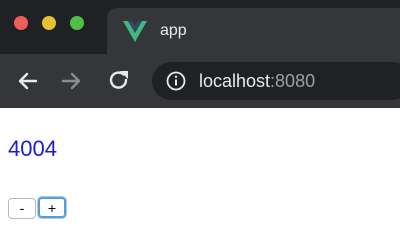 The image size is (400, 251). Describe the element at coordinates (253, 31) in the screenshot. I see `browser-tab: app` at that location.